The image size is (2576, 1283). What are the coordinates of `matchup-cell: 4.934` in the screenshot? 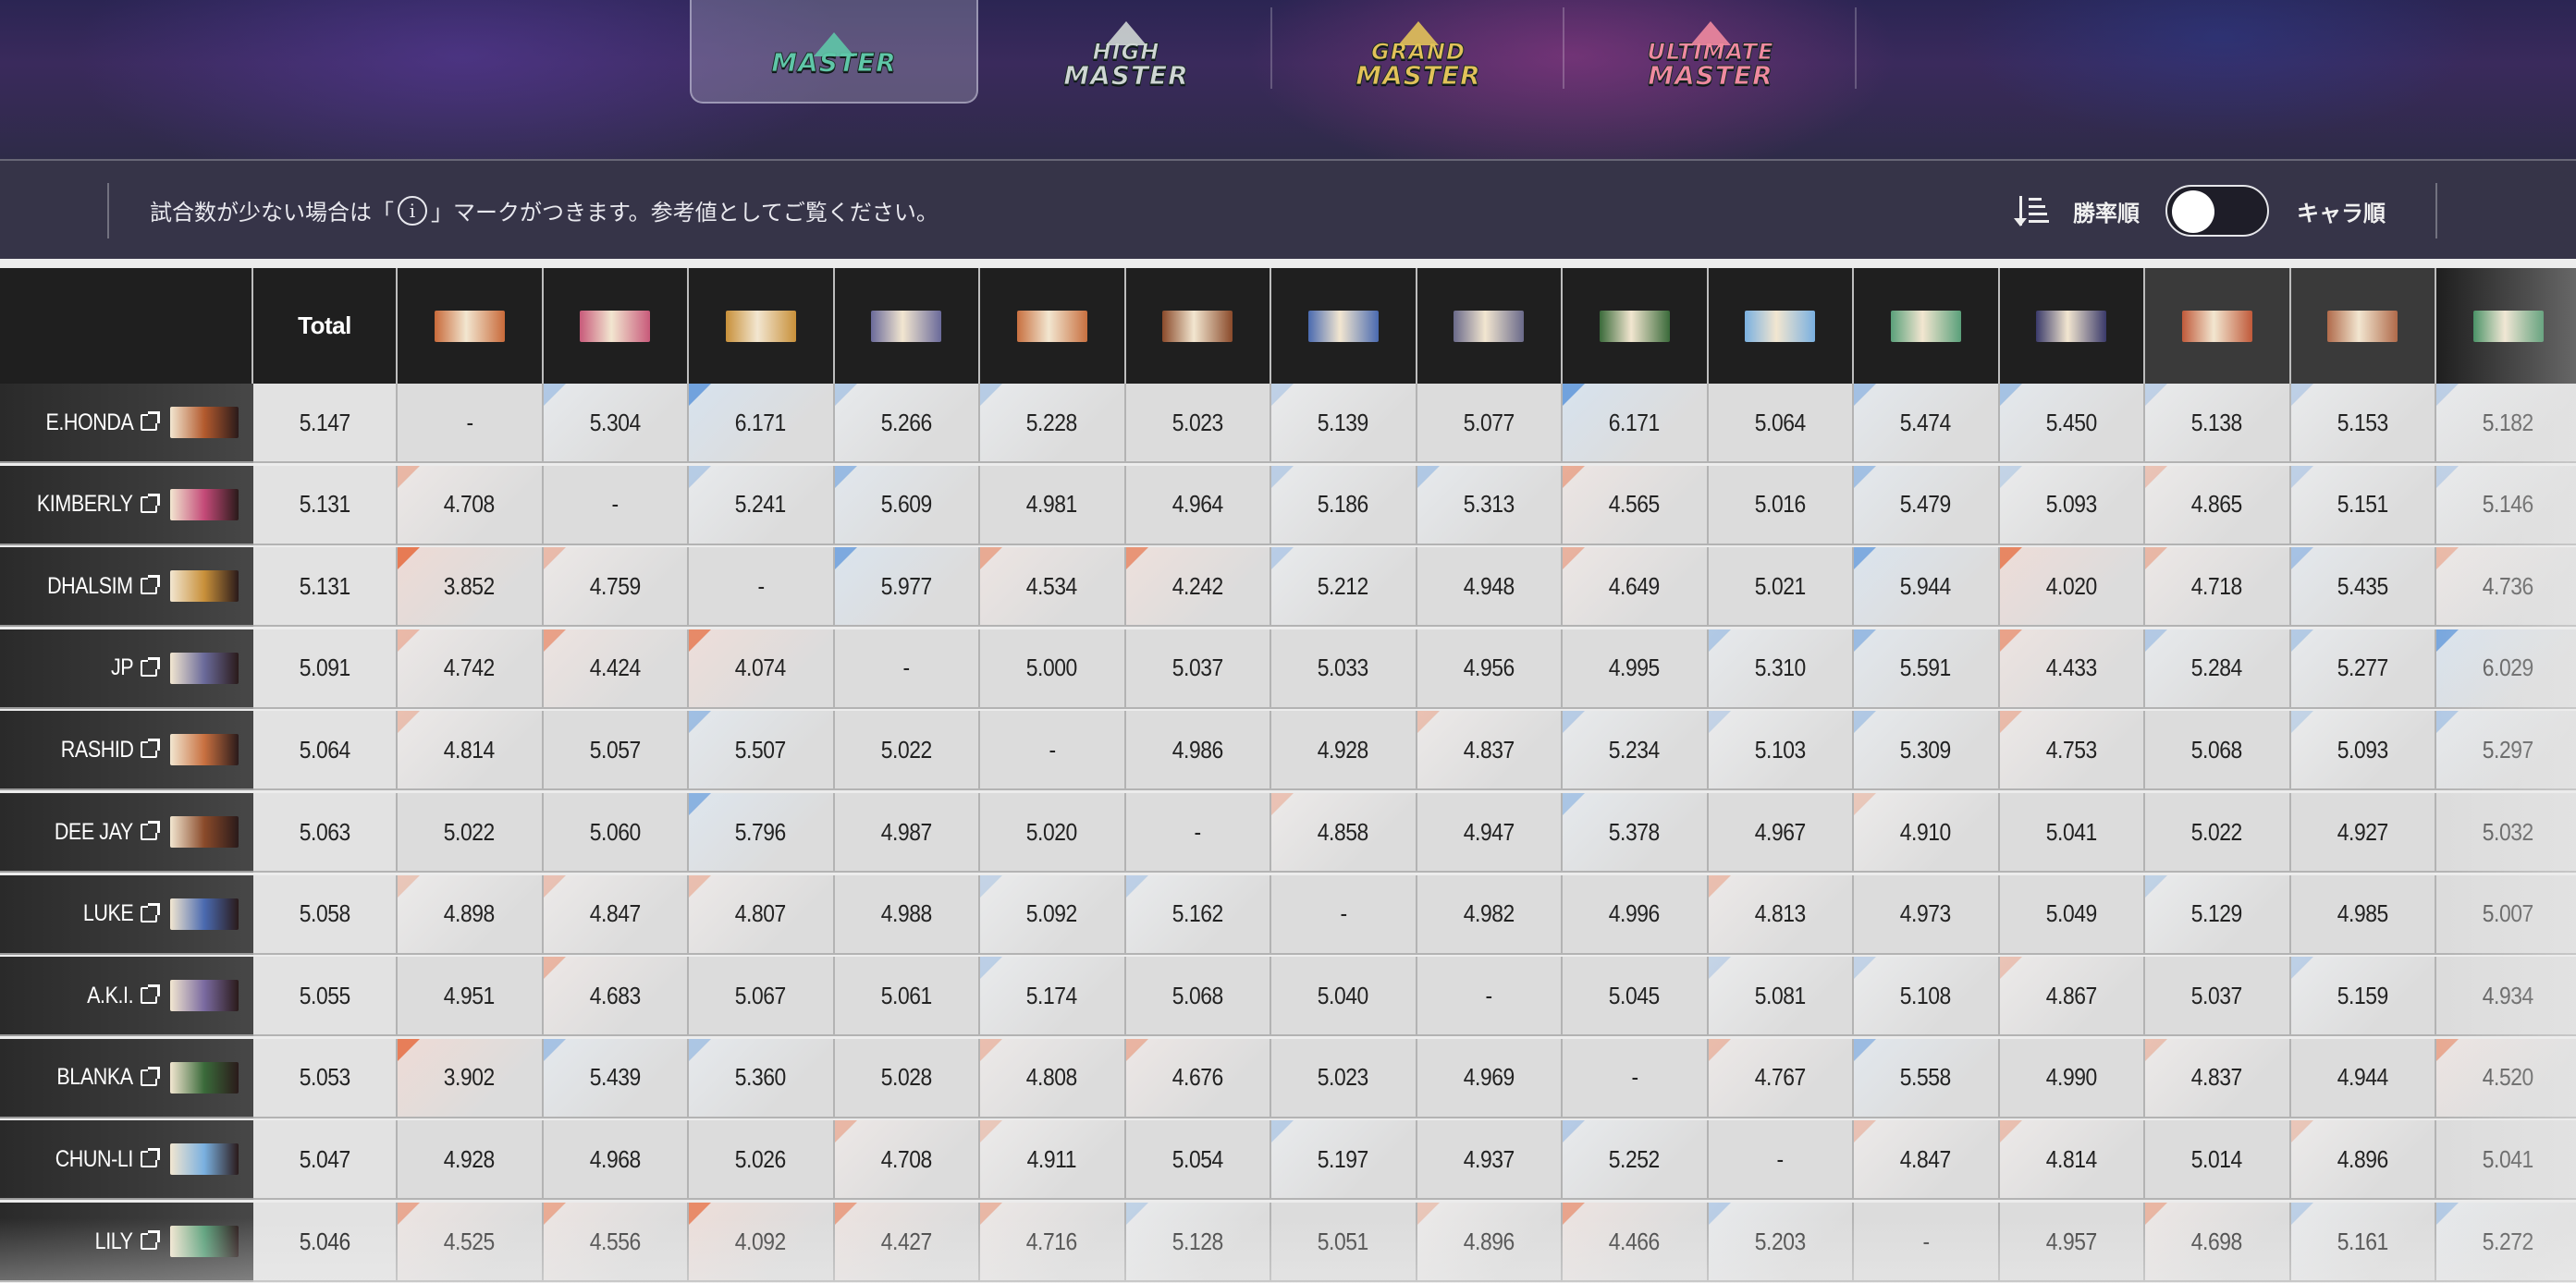 It's located at (2506, 997).